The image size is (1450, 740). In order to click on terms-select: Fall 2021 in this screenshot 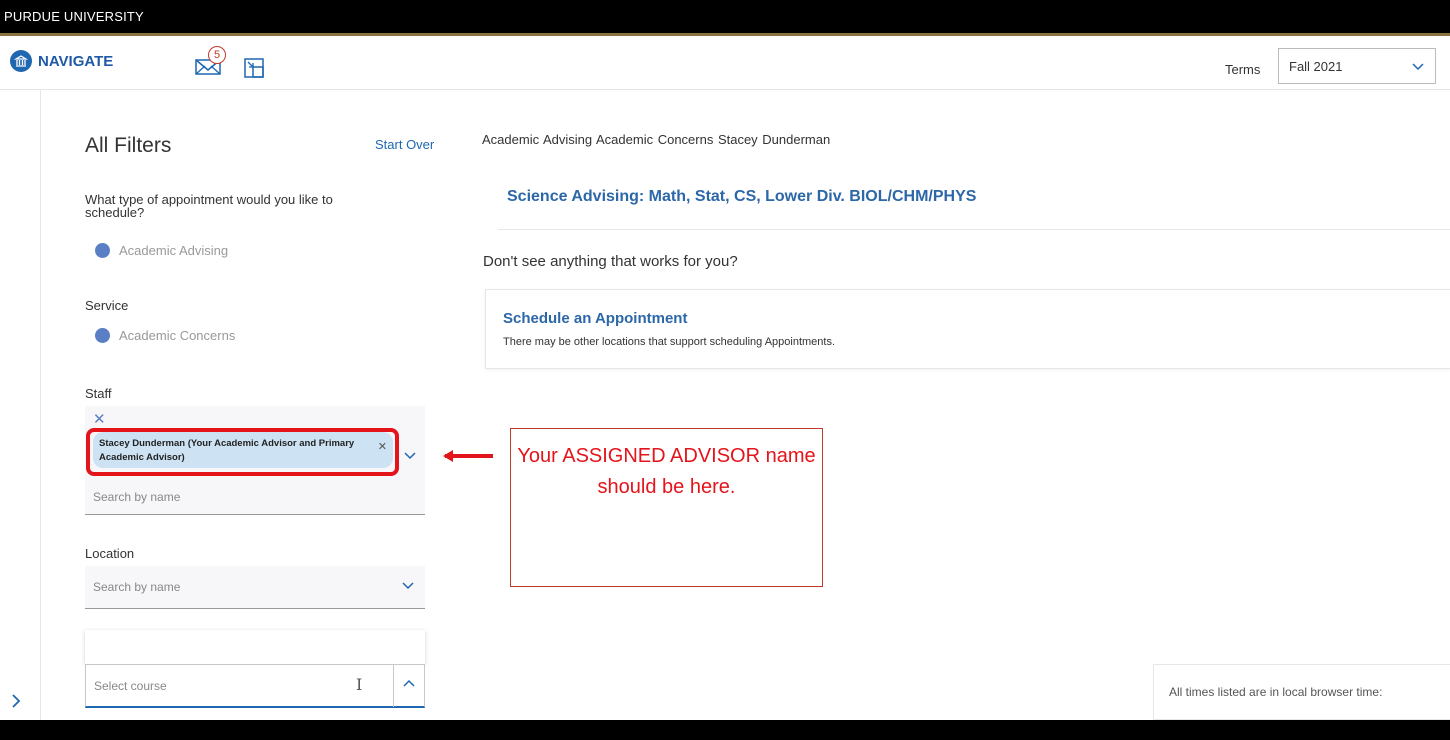, I will do `click(1357, 66)`.